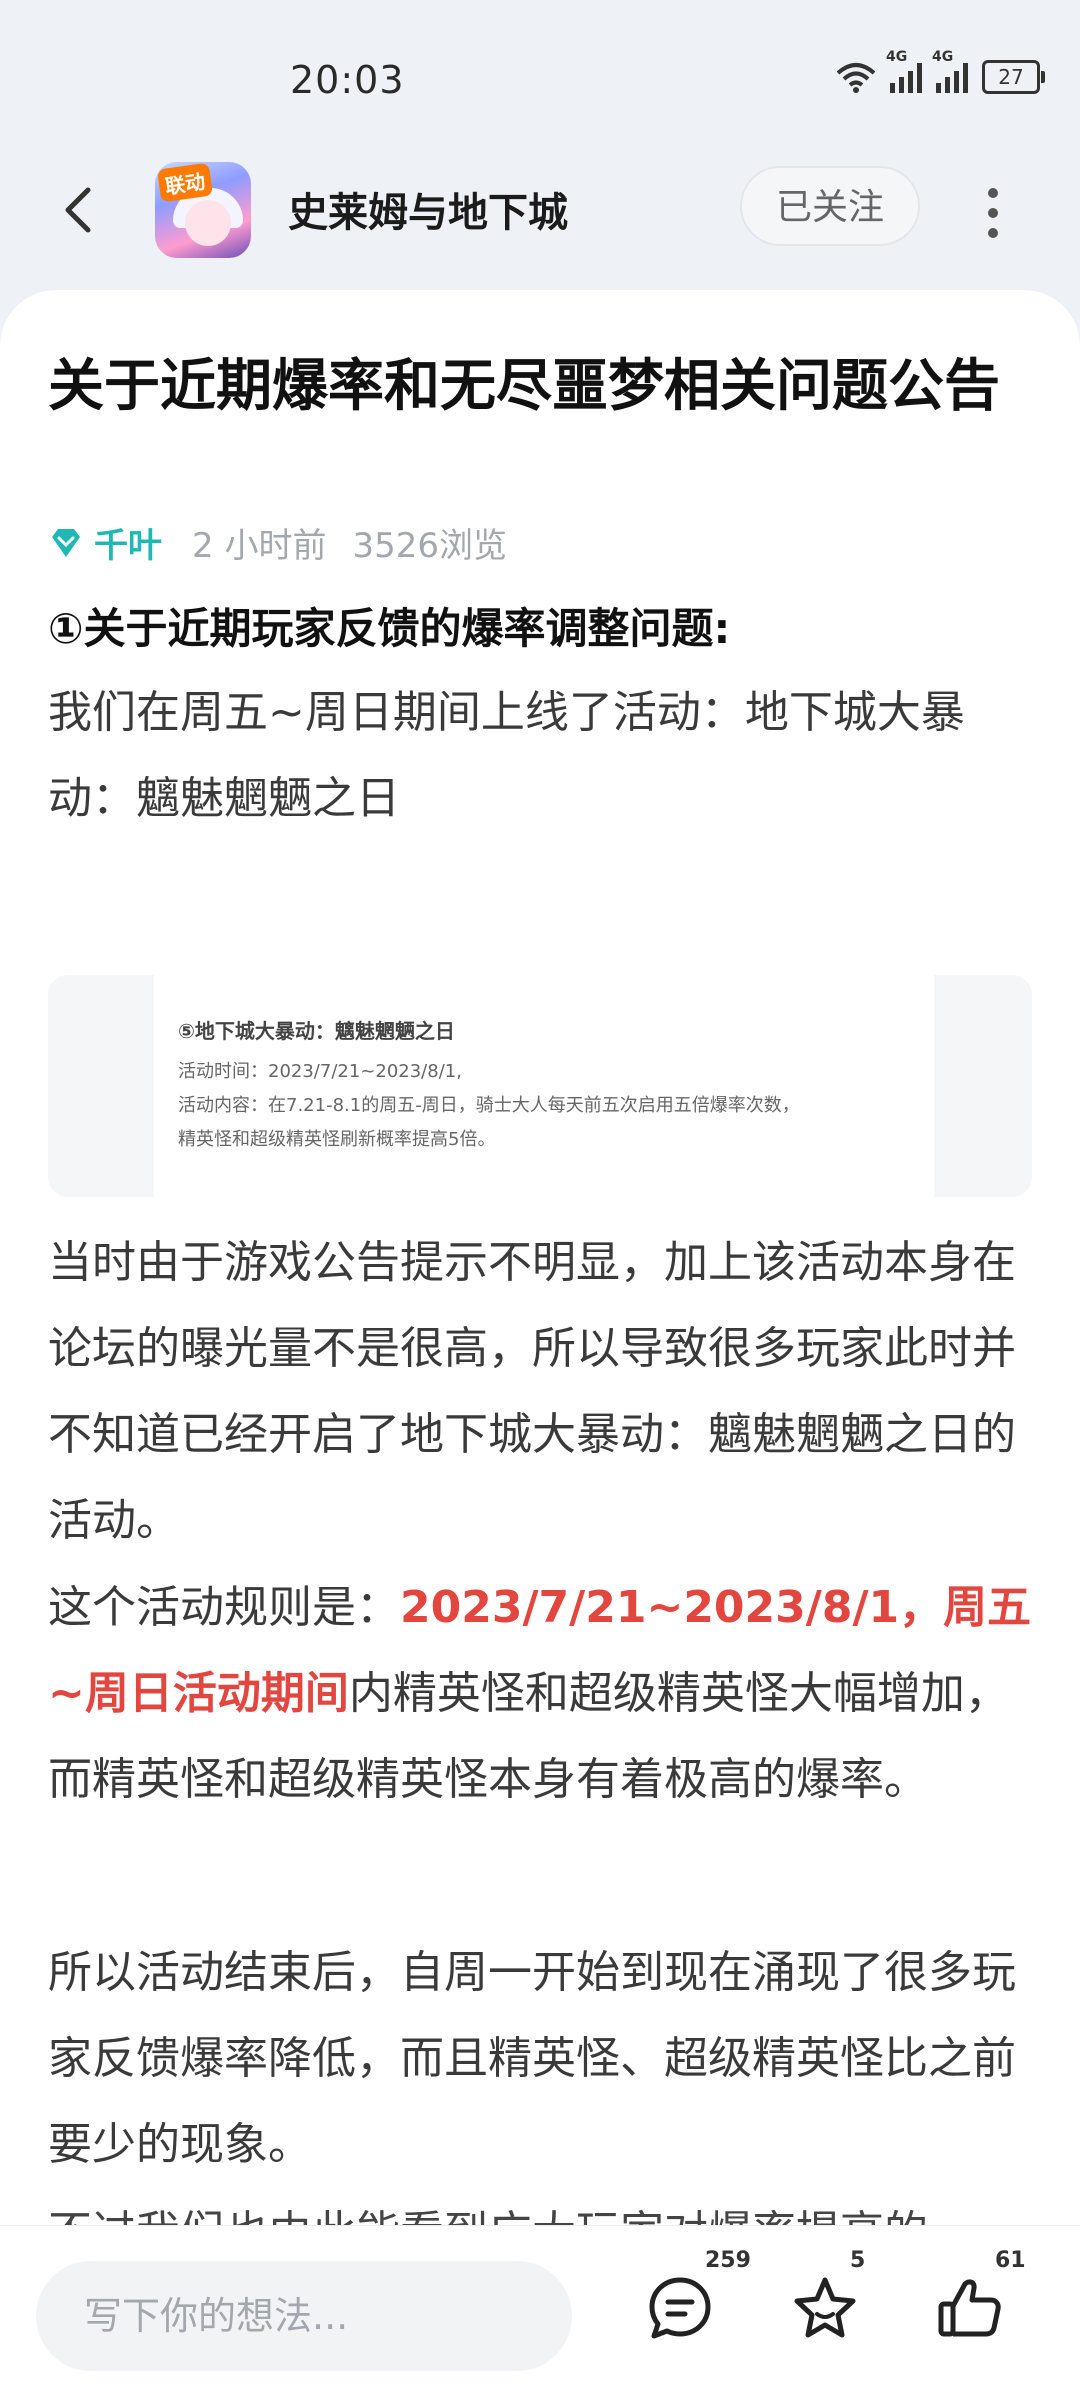 The height and width of the screenshot is (2401, 1080). I want to click on comment-input, so click(304, 2316).